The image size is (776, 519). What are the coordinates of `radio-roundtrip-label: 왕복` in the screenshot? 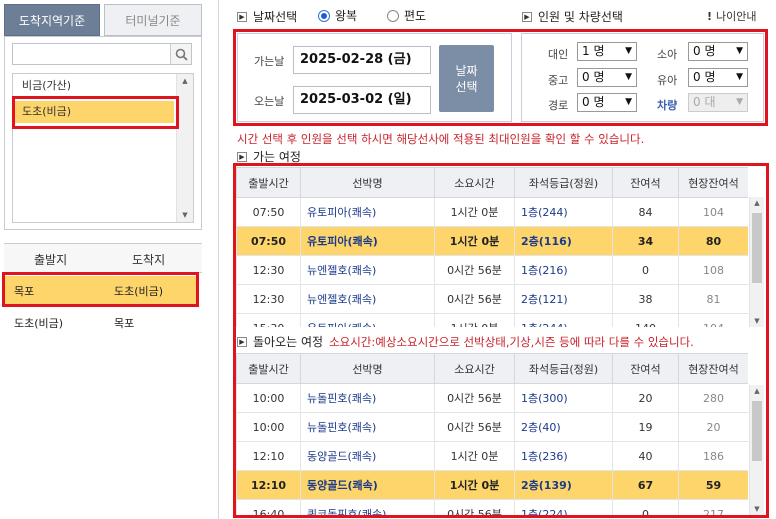 It's located at (346, 16).